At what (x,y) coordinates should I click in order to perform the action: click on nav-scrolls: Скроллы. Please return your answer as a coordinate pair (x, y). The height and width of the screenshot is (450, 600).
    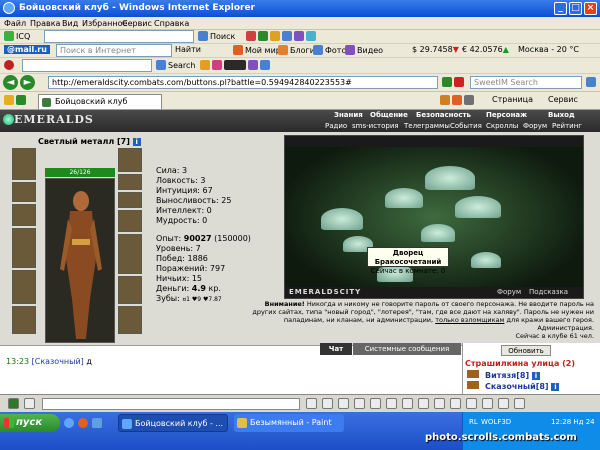
    Looking at the image, I should click on (502, 126).